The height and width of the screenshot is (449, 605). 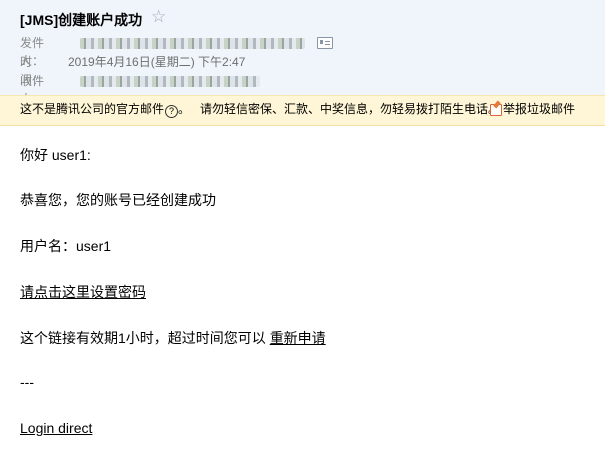 What do you see at coordinates (157, 62) in the screenshot?
I see `time-value: 2019年4月16日(星期二) 下午2:47` at bounding box center [157, 62].